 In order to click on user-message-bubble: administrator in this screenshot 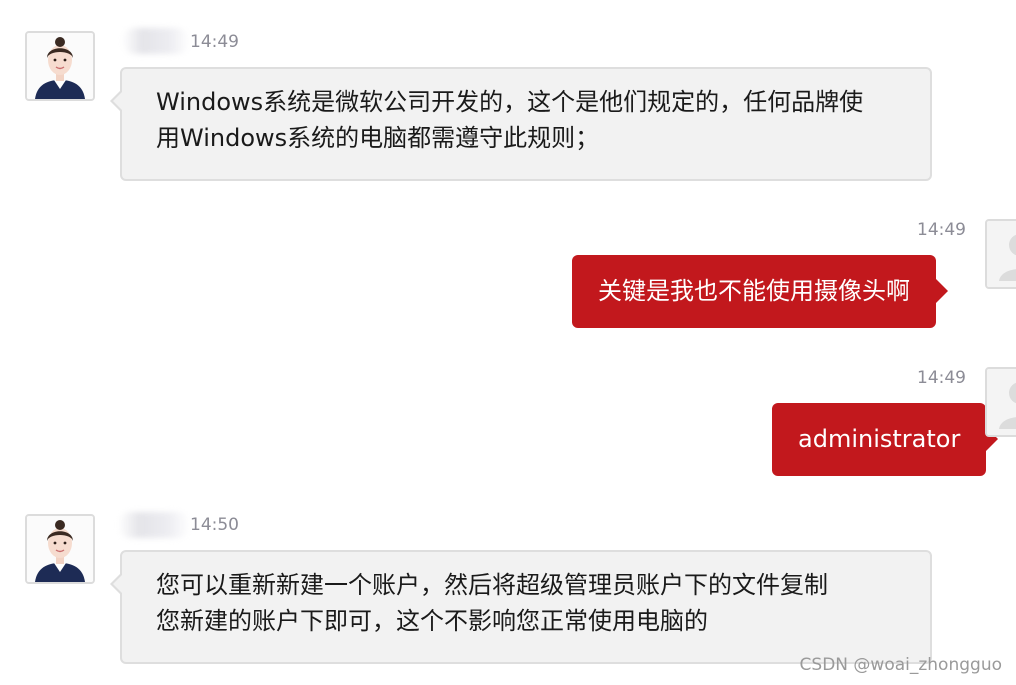, I will do `click(885, 439)`.